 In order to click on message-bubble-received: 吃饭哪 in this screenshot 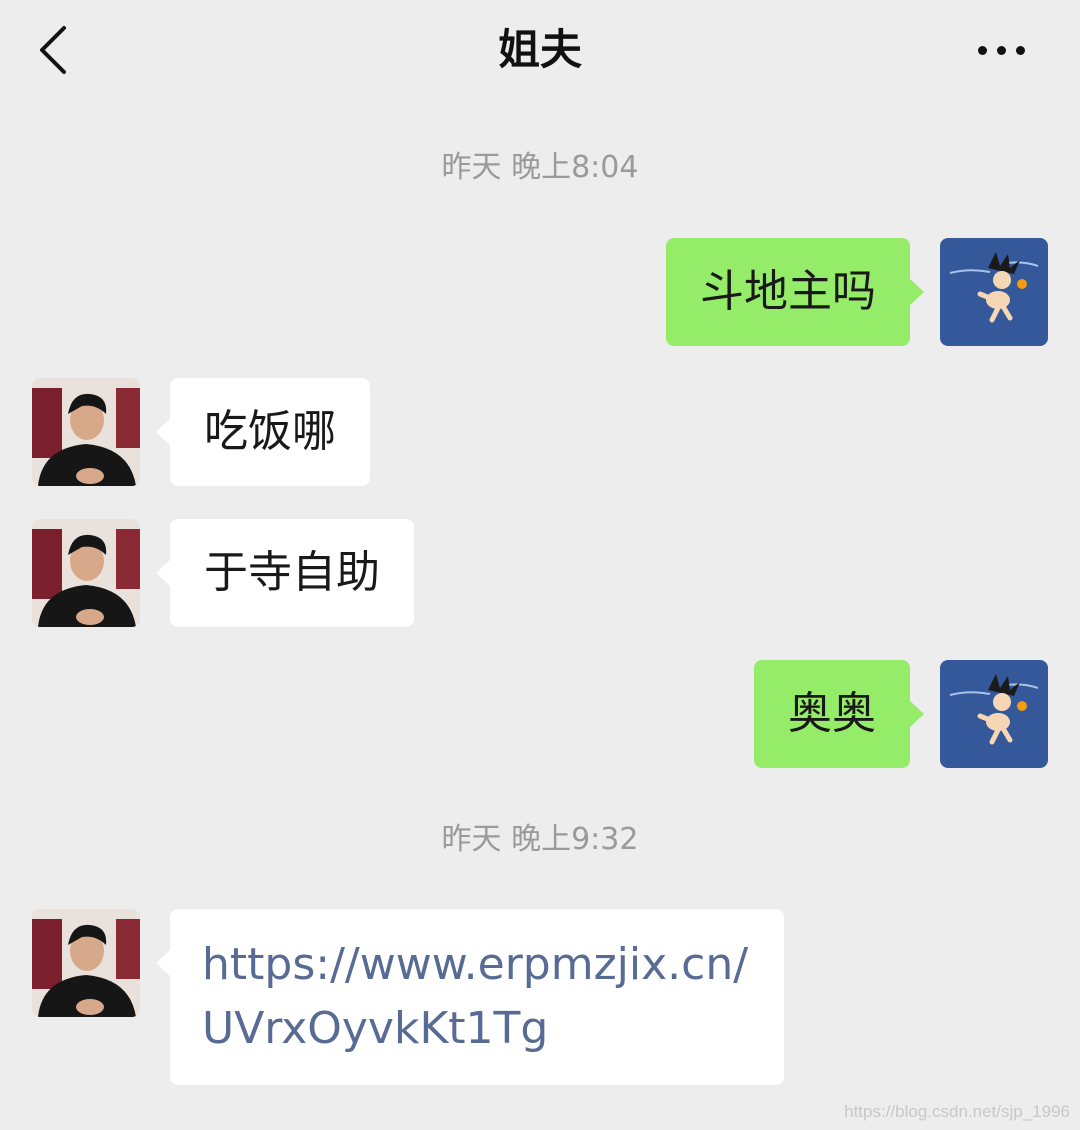, I will do `click(263, 432)`.